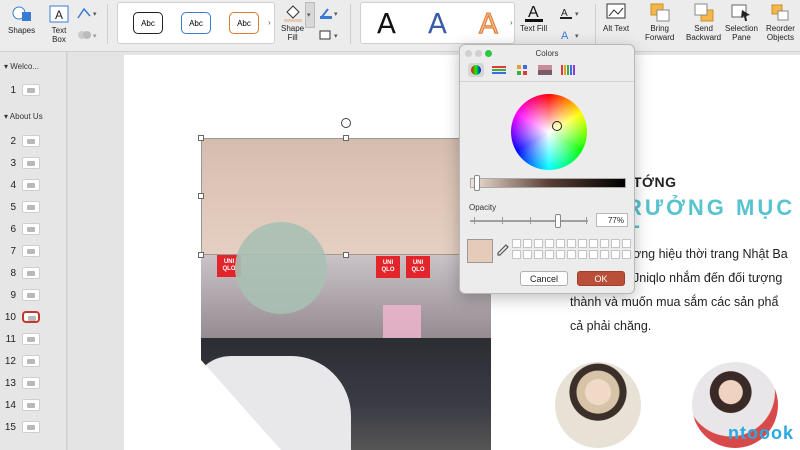 Image resolution: width=800 pixels, height=450 pixels. Describe the element at coordinates (386, 23) in the screenshot. I see `wordart-style-1: A` at that location.